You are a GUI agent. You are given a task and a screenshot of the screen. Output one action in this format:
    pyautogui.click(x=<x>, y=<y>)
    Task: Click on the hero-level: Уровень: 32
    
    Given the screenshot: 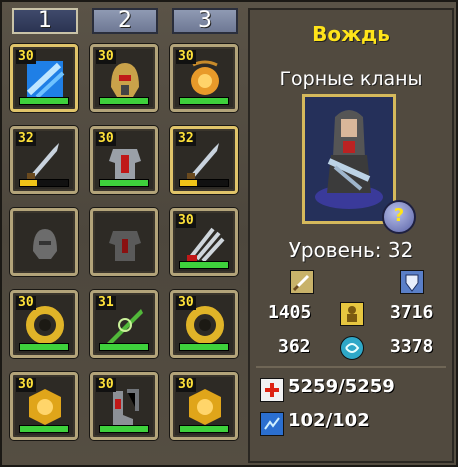 What is the action you would take?
    pyautogui.click(x=351, y=250)
    